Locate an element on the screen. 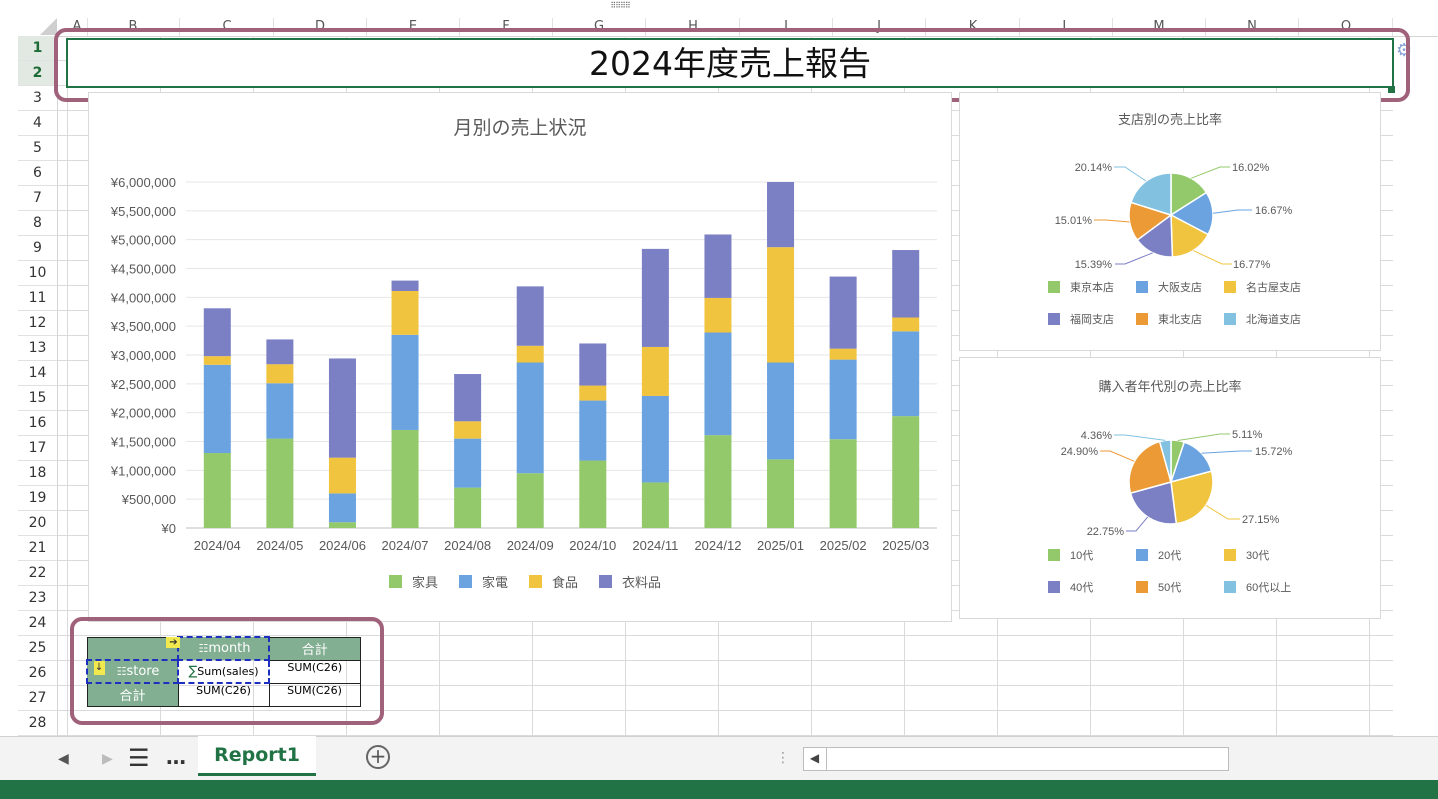 This screenshot has width=1438, height=799. y-tick-label: ¥2,500,000 is located at coordinates (143, 384).